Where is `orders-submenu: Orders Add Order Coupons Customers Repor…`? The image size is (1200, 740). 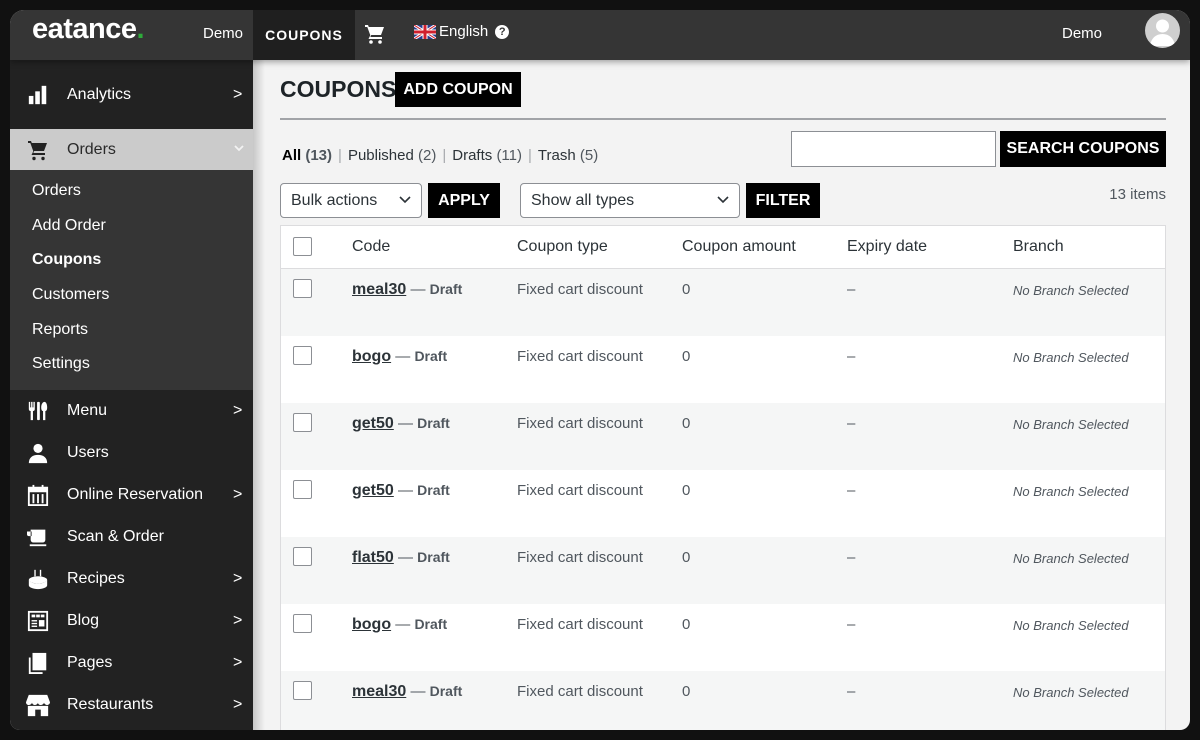 orders-submenu: Orders Add Order Coupons Customers Repor… is located at coordinates (131, 280).